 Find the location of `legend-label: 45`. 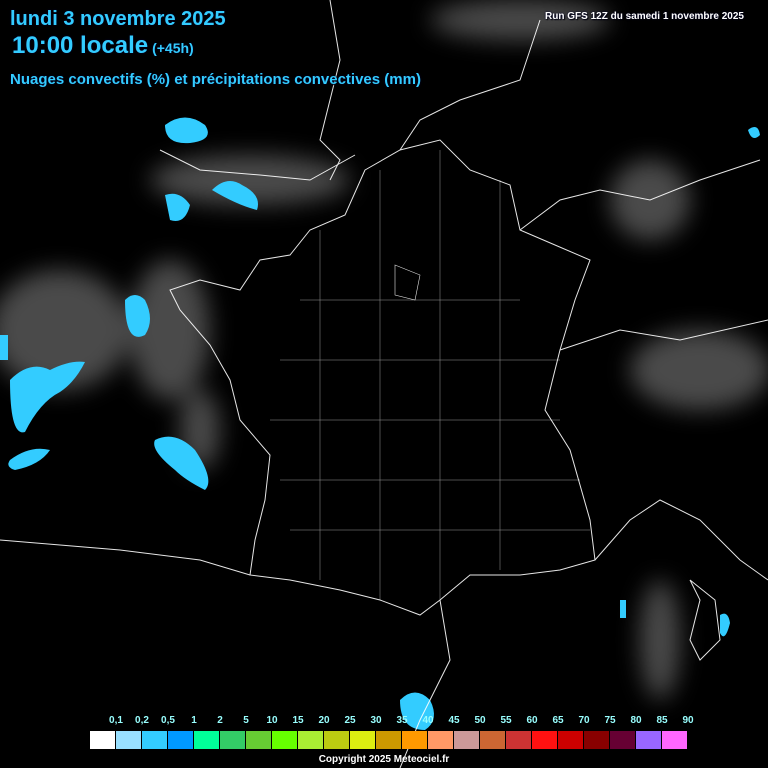

legend-label: 45 is located at coordinates (454, 720).